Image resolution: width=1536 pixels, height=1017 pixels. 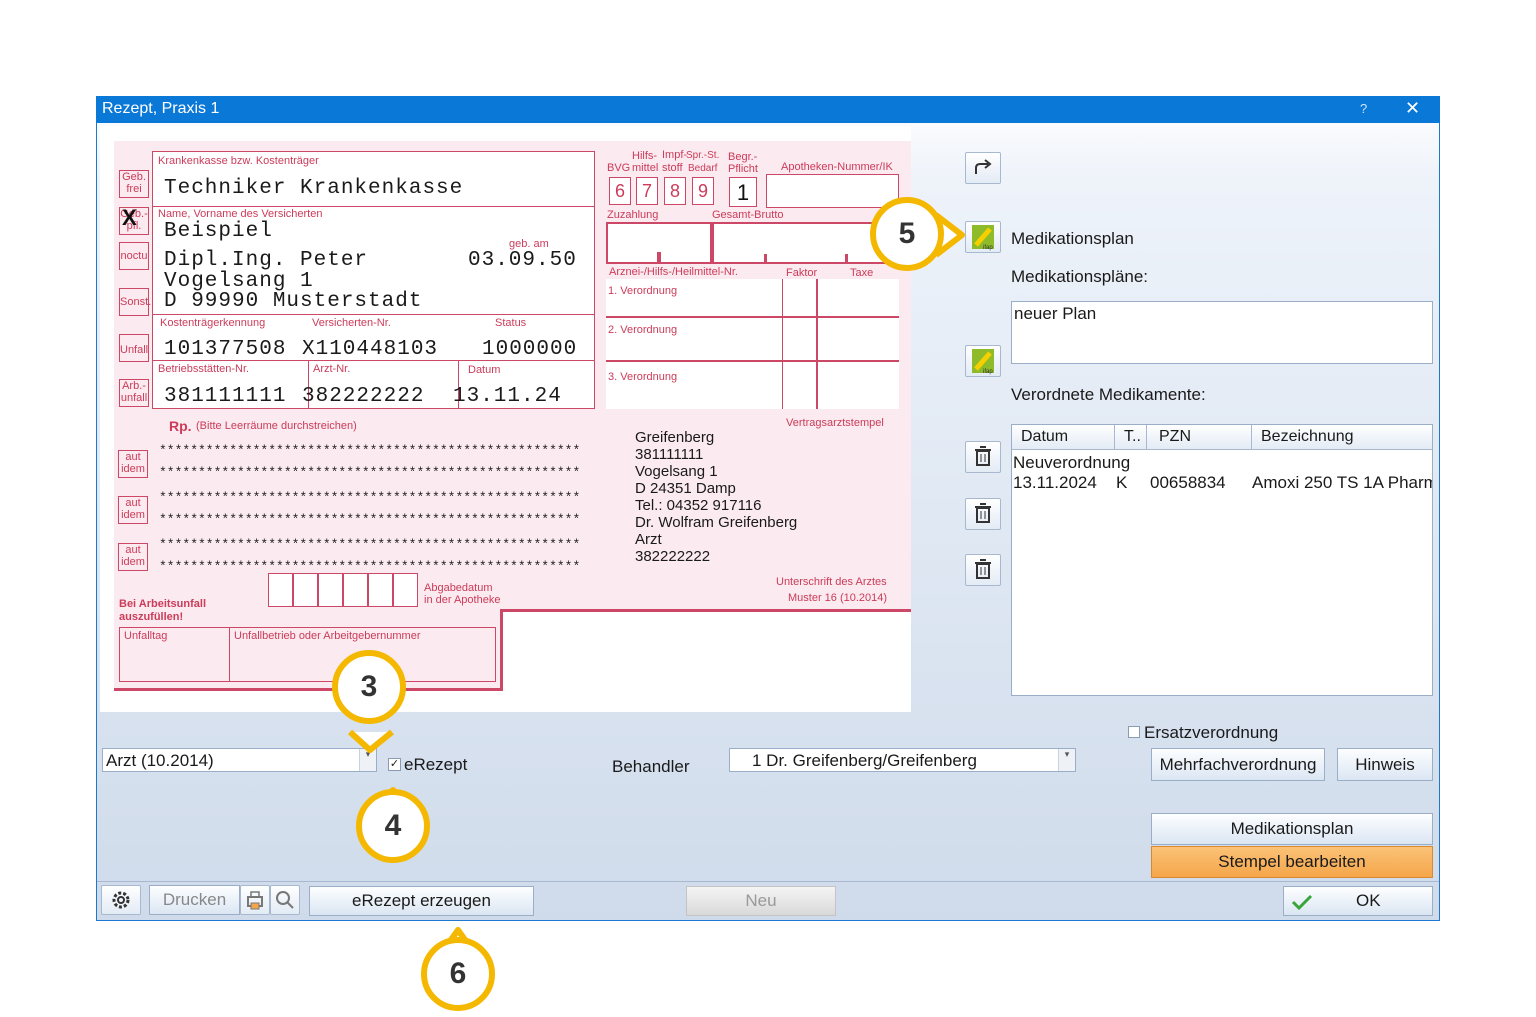 I want to click on behandler-select: 1 Dr. Greifenberg/Greifenberg ▾, so click(x=902, y=760).